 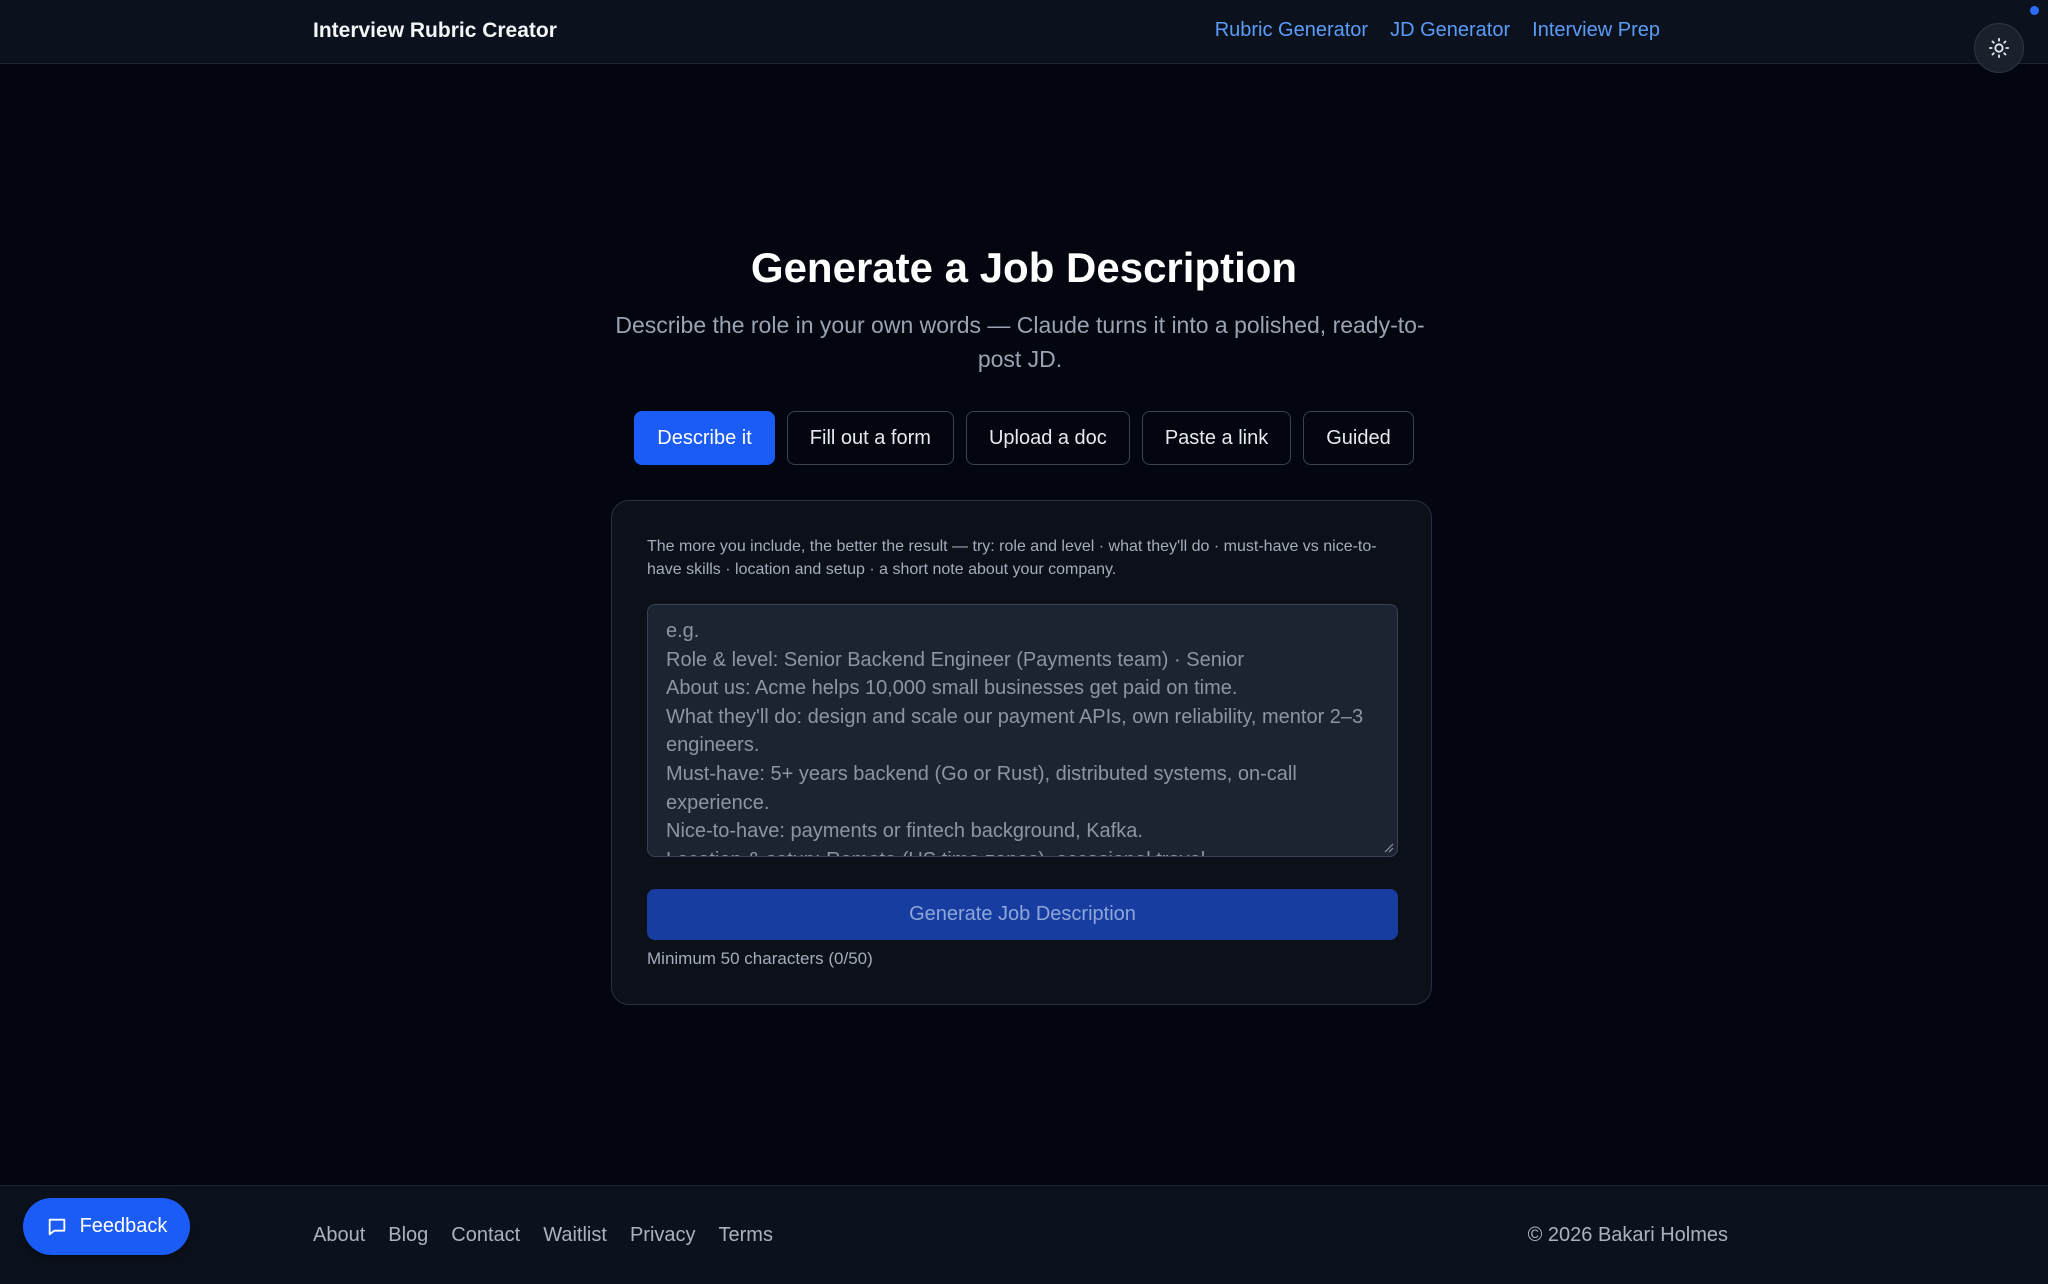 I want to click on footer-link-terms: Terms, so click(x=746, y=1235).